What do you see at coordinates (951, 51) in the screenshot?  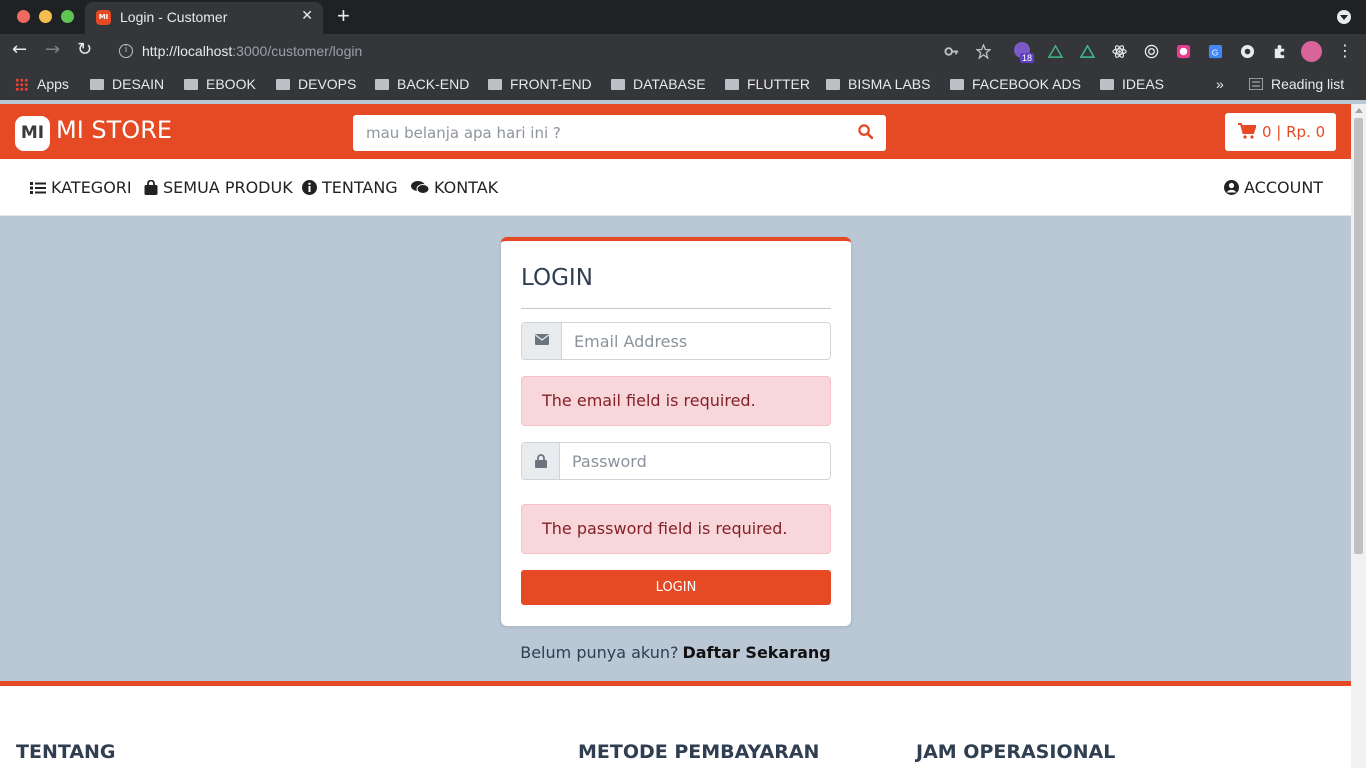 I see `key-icon` at bounding box center [951, 51].